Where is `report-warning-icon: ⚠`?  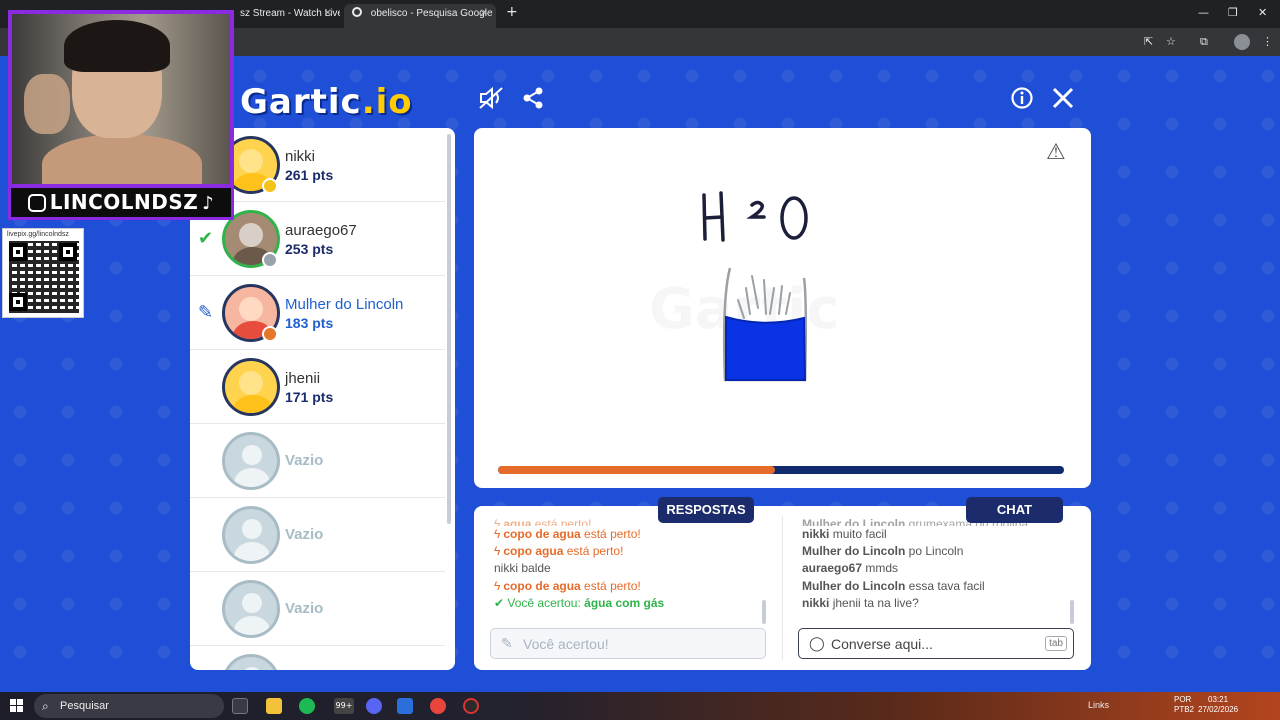
report-warning-icon: ⚠ is located at coordinates (1056, 152).